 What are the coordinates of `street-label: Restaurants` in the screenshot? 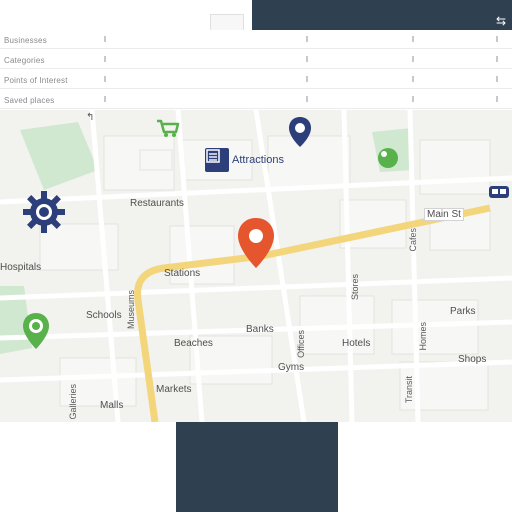 It's located at (157, 203).